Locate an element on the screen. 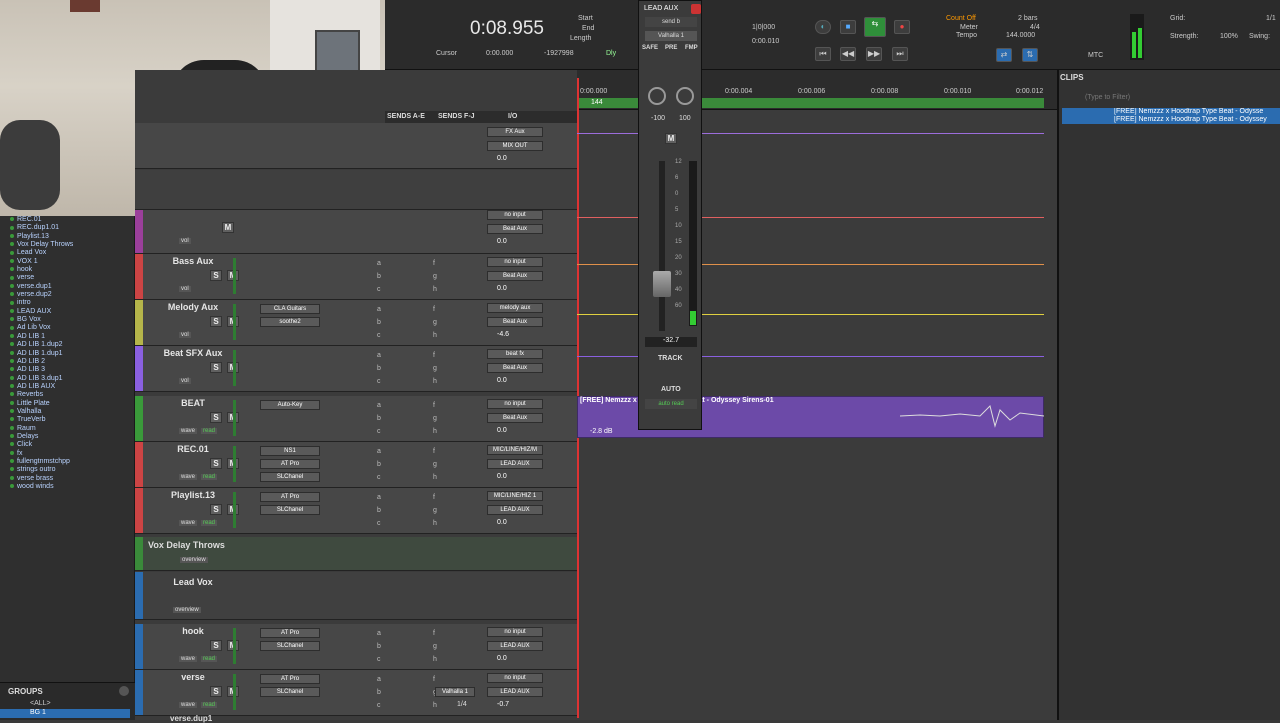  forward-icon: ▶▶ is located at coordinates (874, 54).